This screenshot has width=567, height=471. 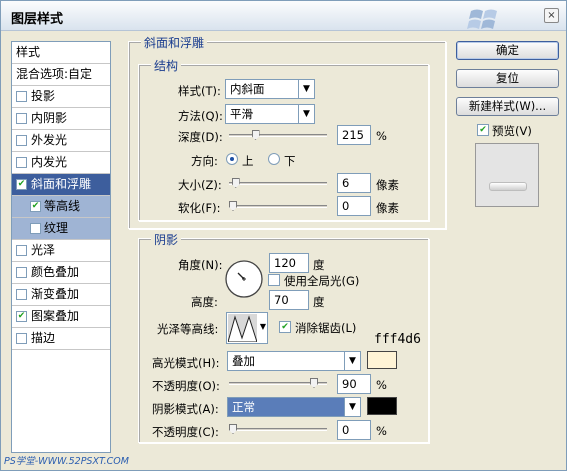 I want to click on style-list-item: ✔ 等高线, so click(x=61, y=207).